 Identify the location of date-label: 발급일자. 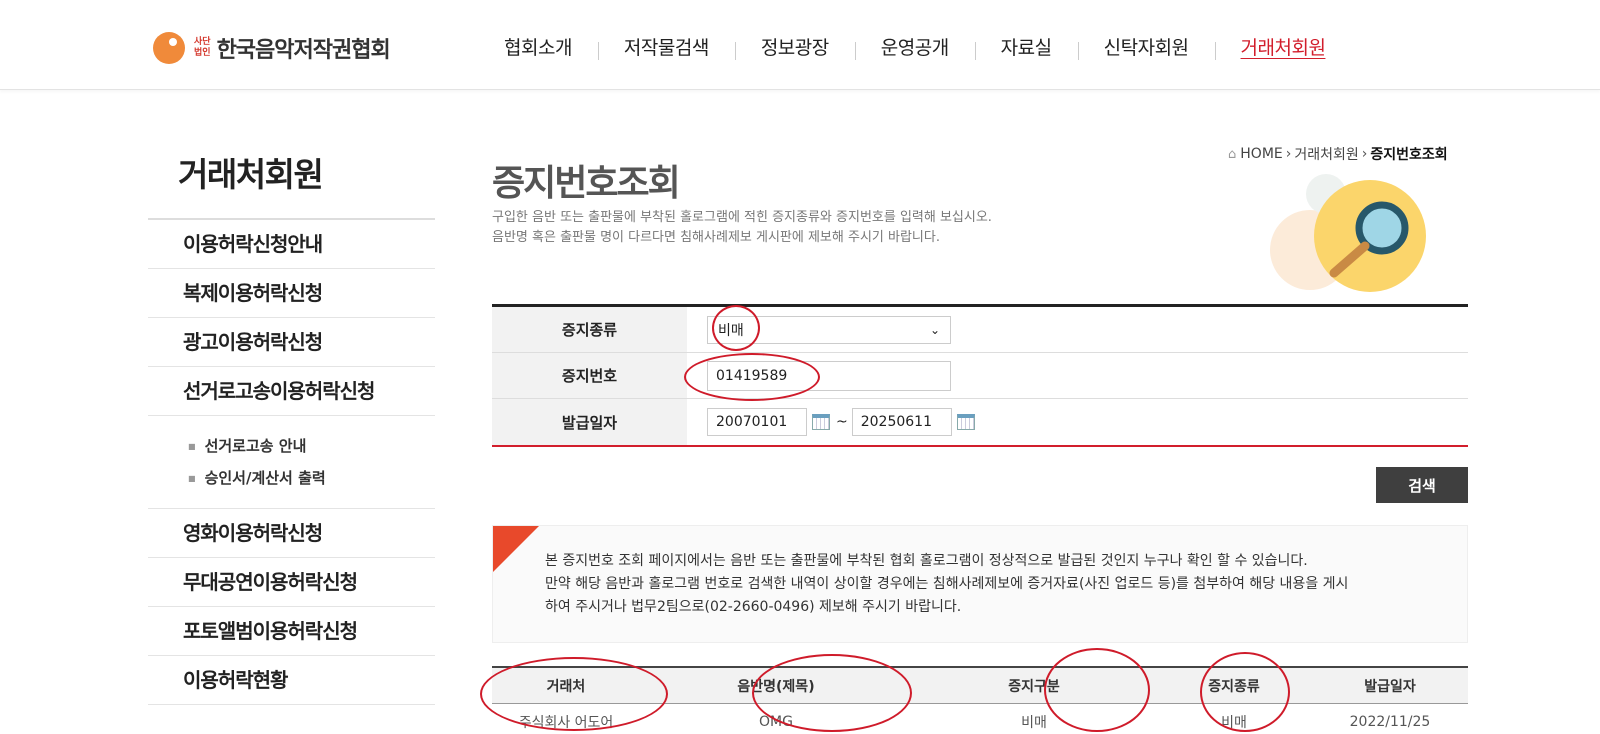
(589, 422).